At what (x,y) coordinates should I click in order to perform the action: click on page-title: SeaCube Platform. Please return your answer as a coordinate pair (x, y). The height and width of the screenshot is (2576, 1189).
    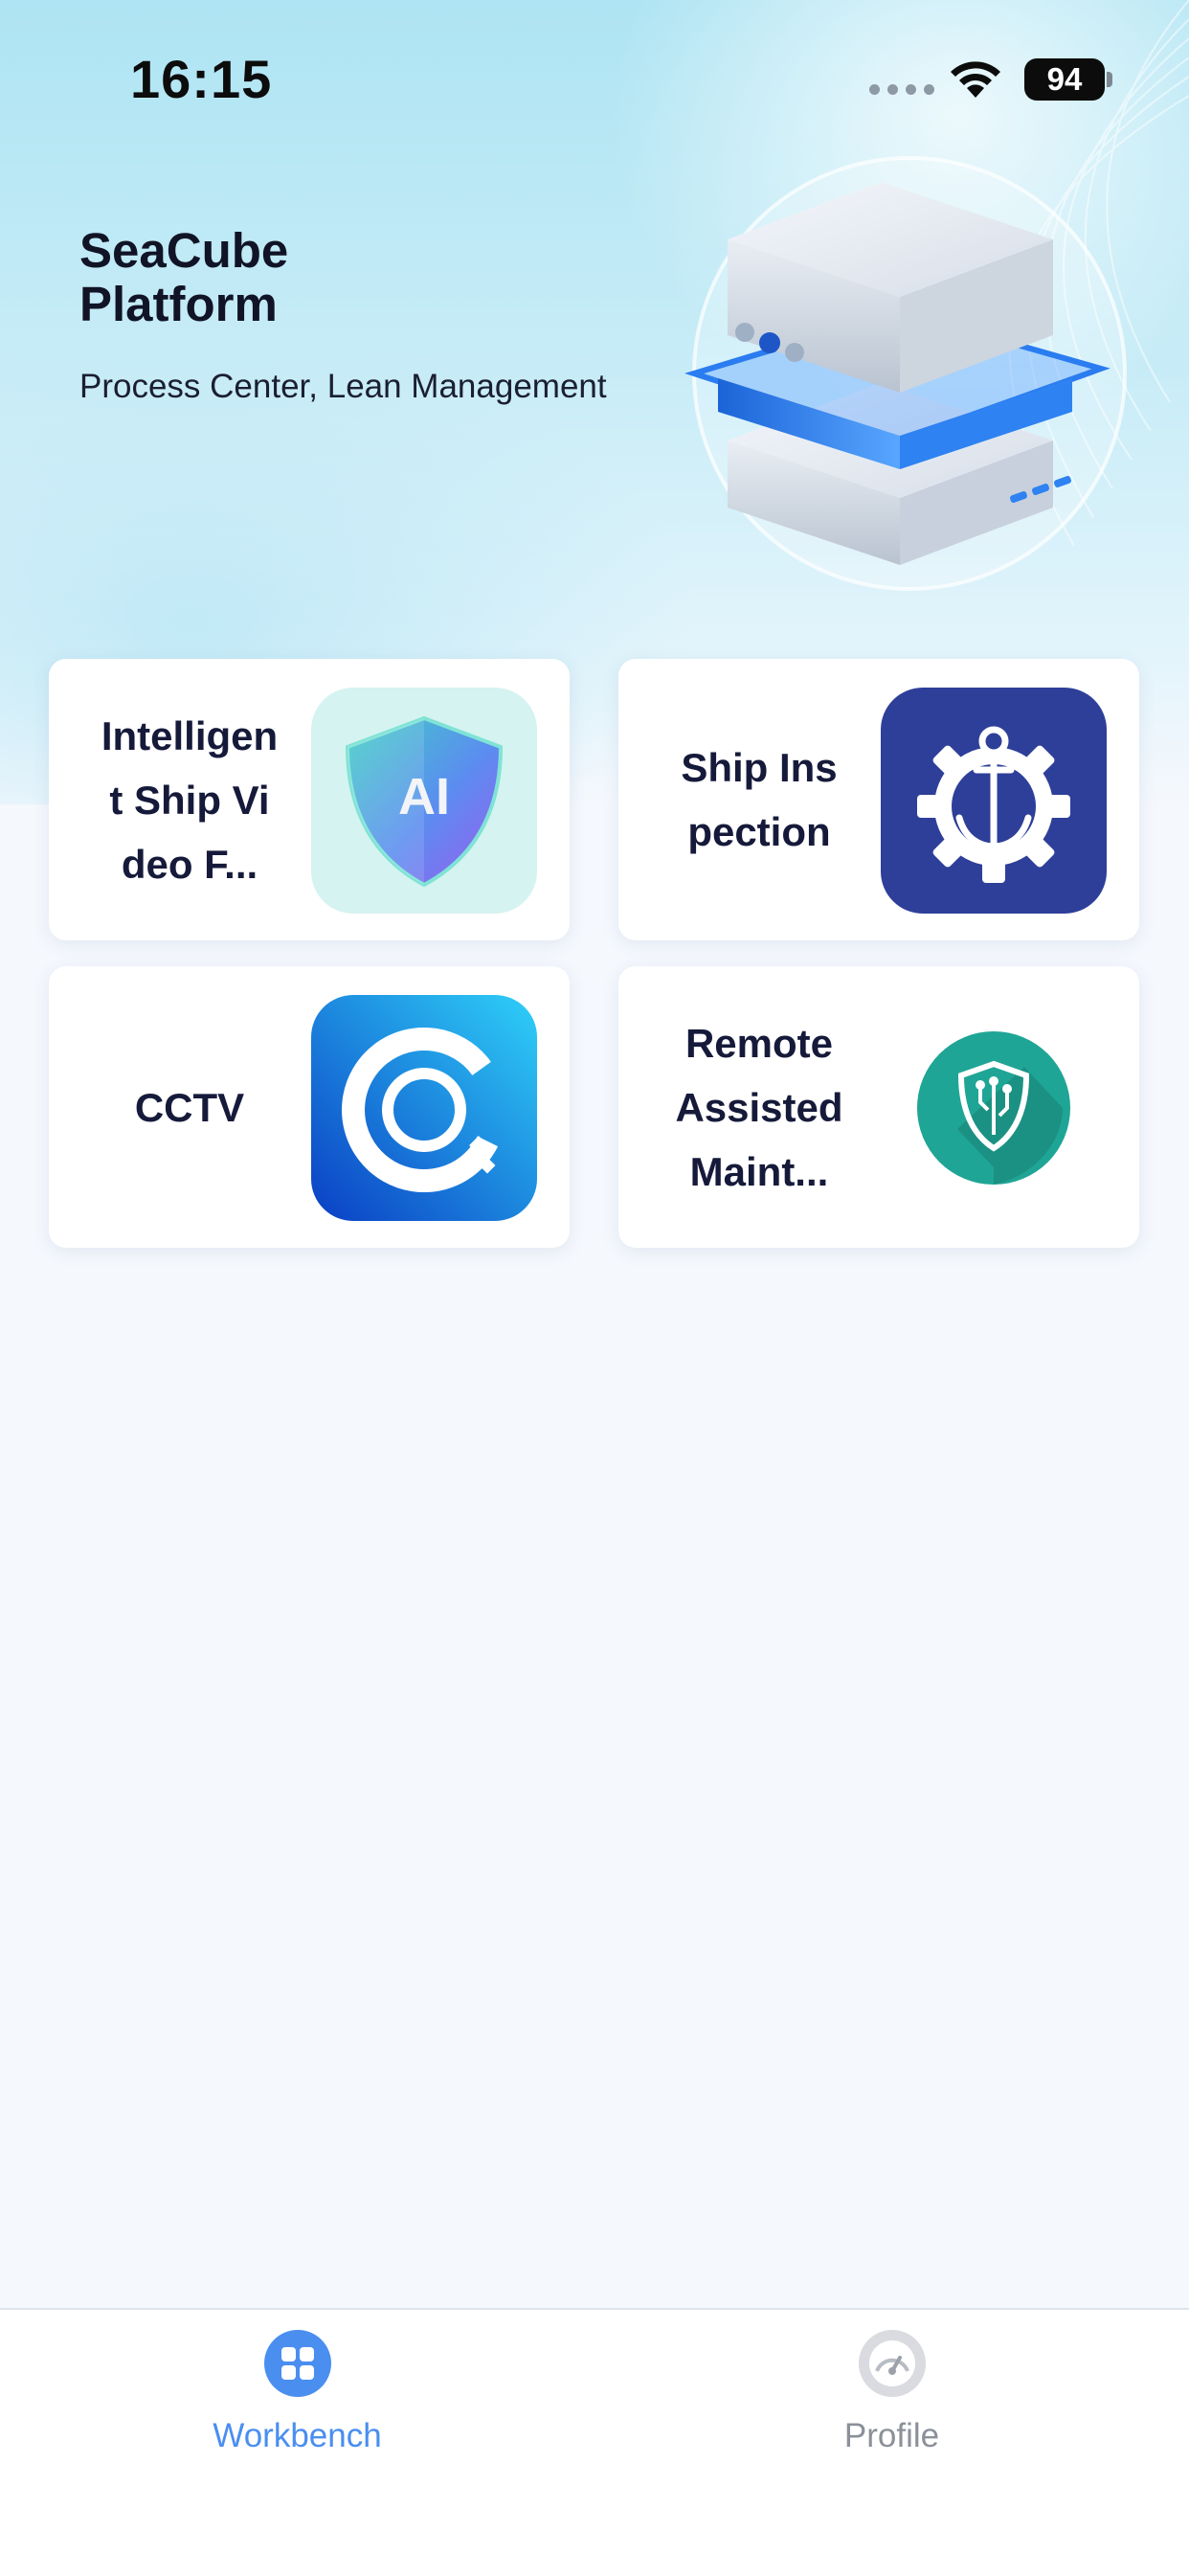
    Looking at the image, I should click on (184, 277).